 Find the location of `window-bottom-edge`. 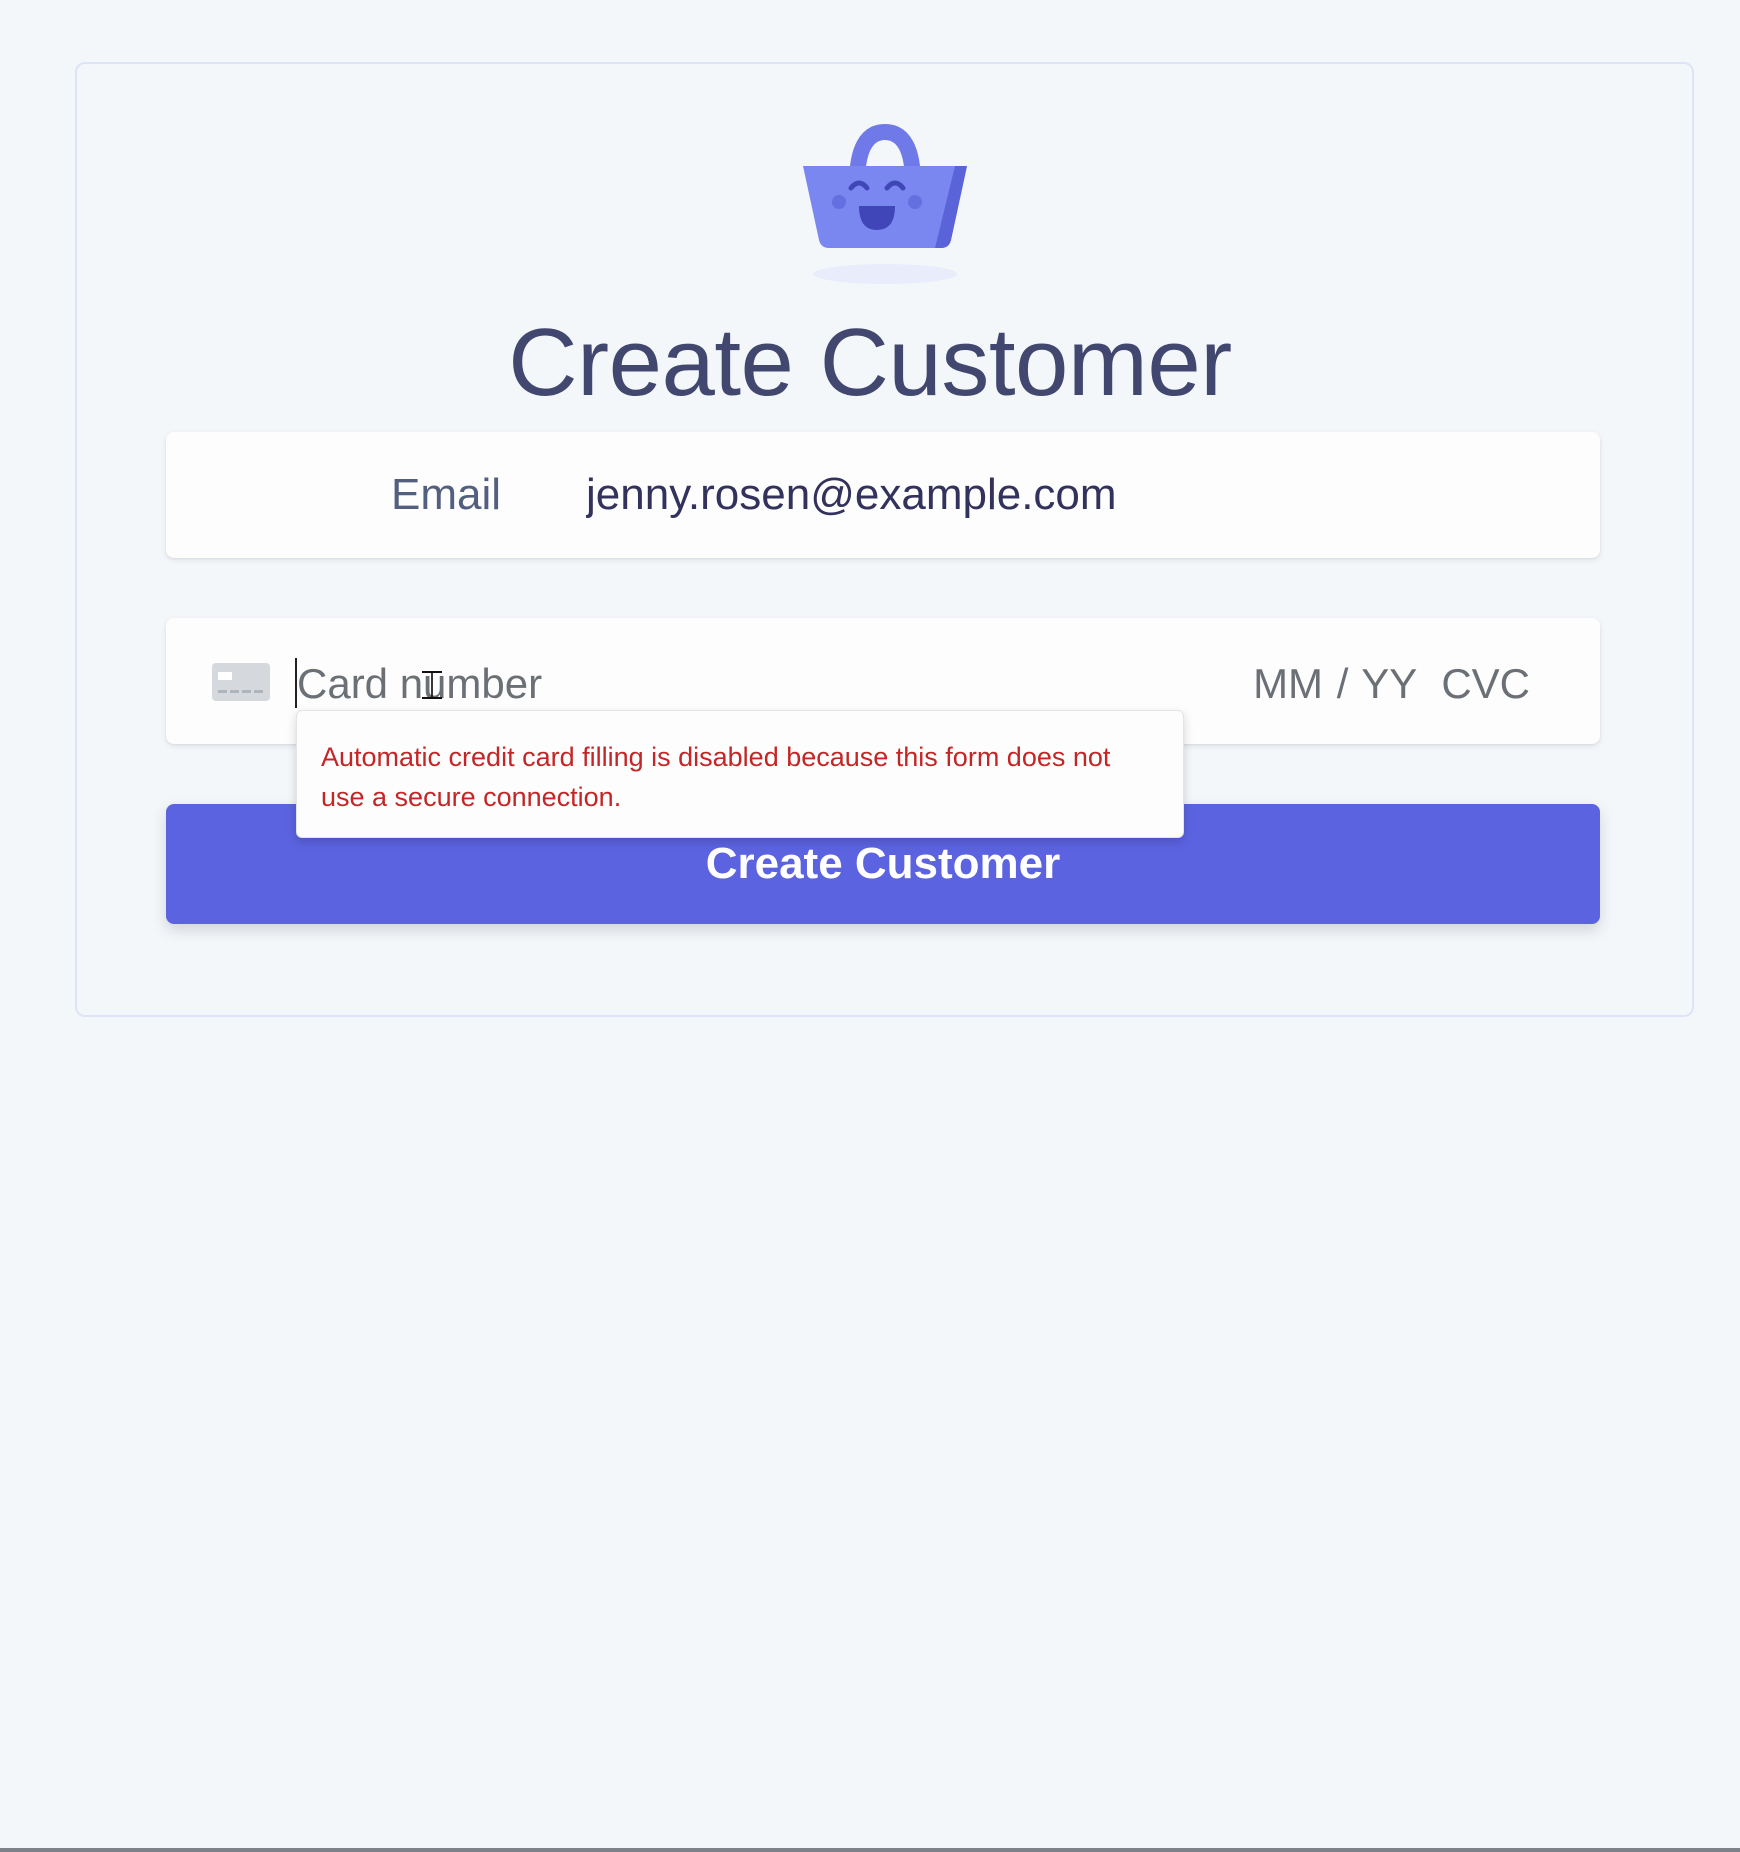

window-bottom-edge is located at coordinates (870, 1850).